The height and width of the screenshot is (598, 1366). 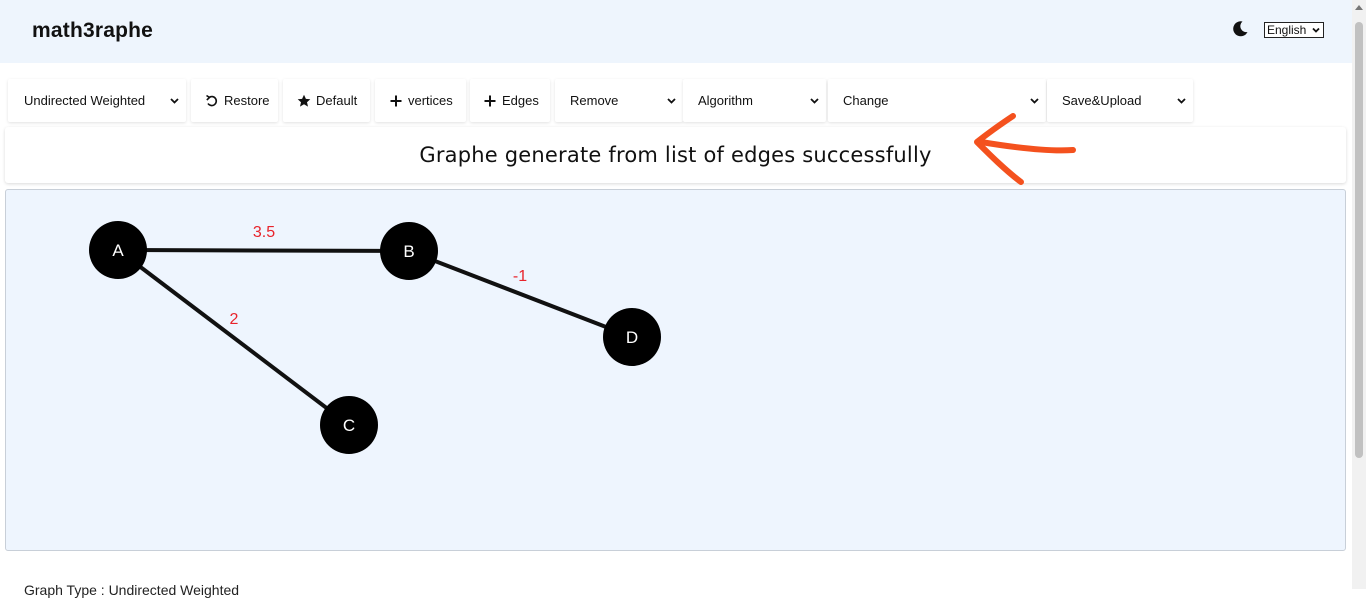 What do you see at coordinates (1025, 149) in the screenshot?
I see `annotation-arrow-icon` at bounding box center [1025, 149].